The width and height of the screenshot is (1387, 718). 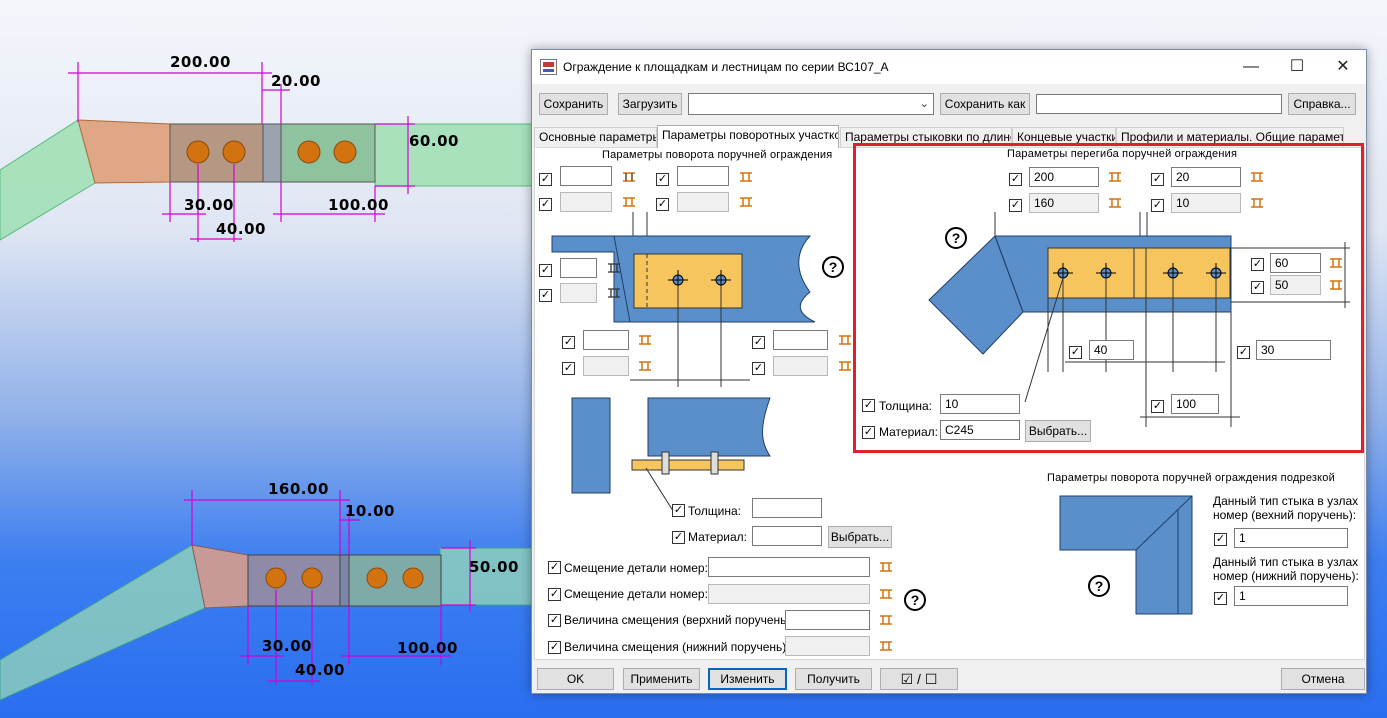 I want to click on material-field, so click(x=787, y=536).